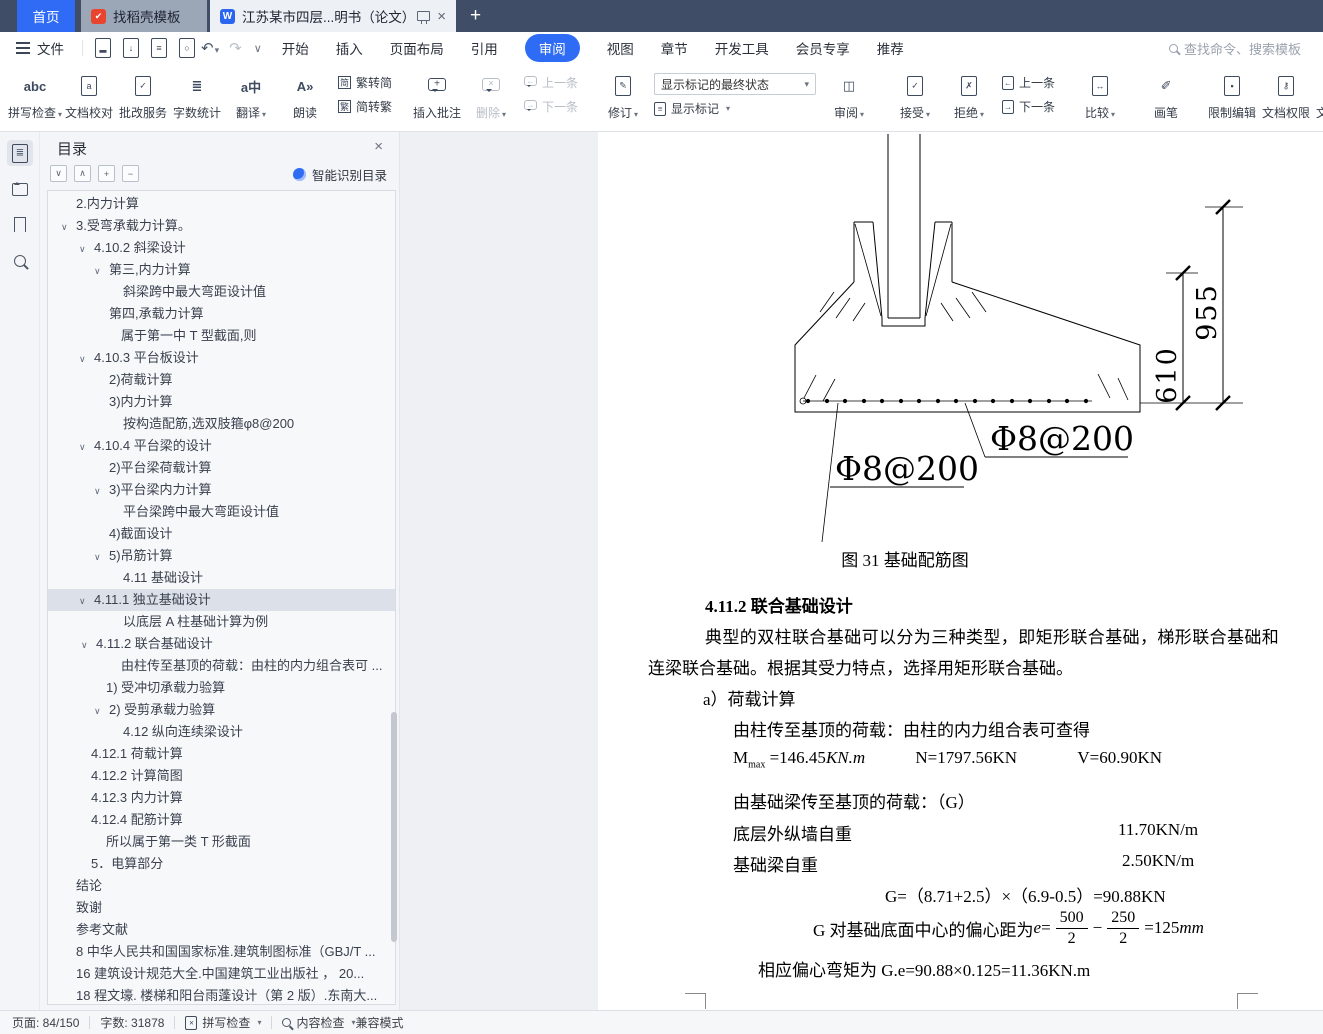  I want to click on toc-item: 4.12.2 计算简图, so click(221, 776).